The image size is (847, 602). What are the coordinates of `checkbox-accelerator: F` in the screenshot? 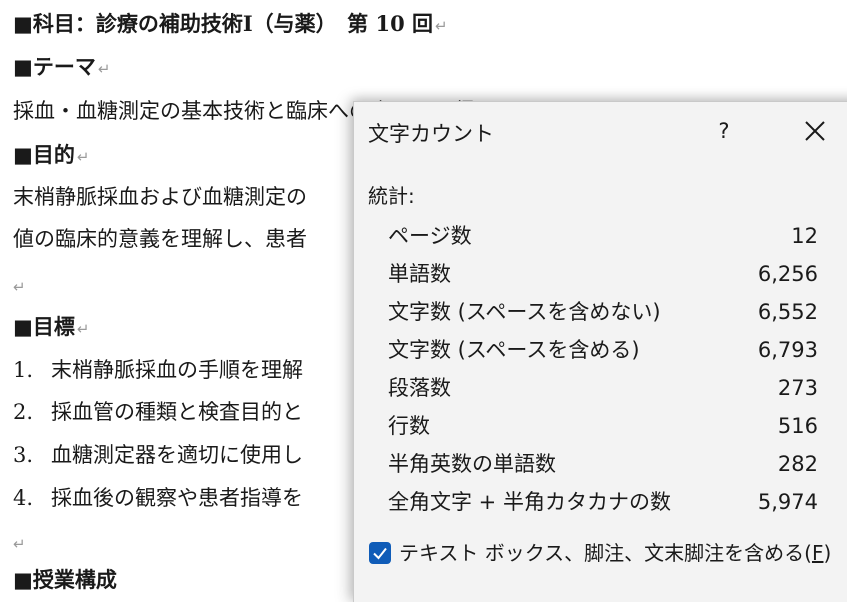 It's located at (817, 553).